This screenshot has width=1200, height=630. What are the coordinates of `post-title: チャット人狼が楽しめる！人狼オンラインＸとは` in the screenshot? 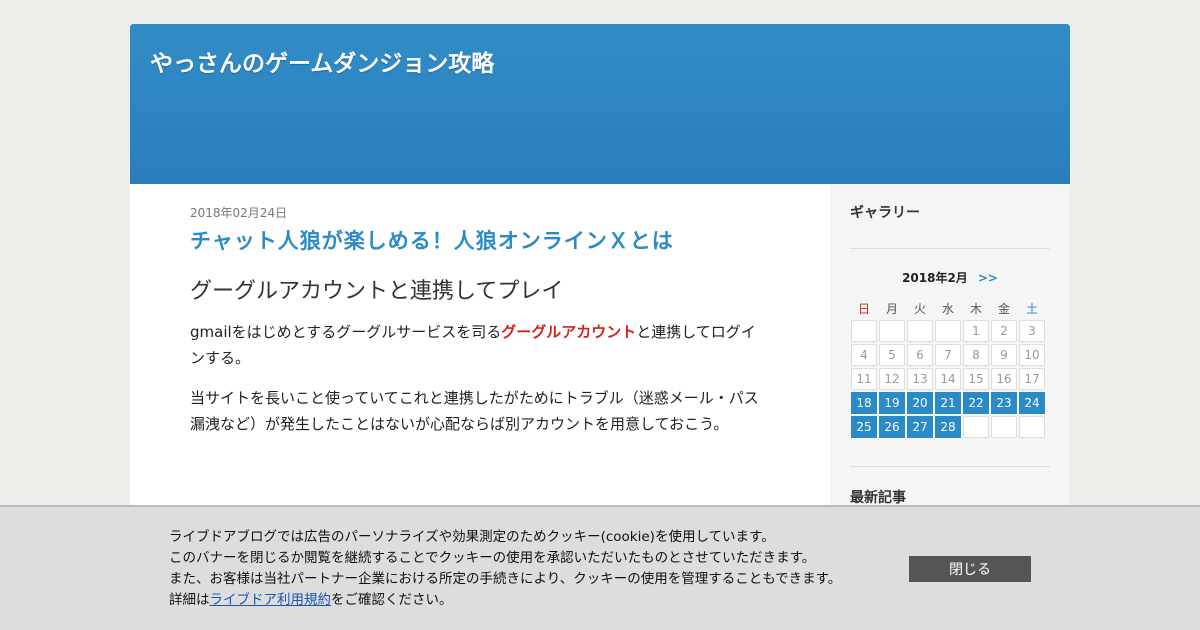 It's located at (480, 240).